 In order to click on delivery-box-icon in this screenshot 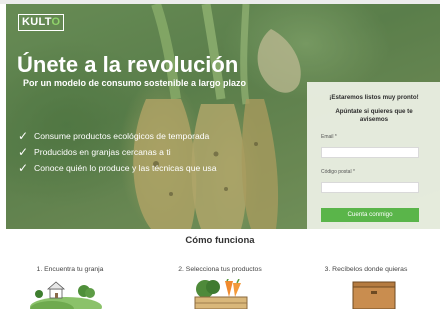, I will do `click(374, 295)`.